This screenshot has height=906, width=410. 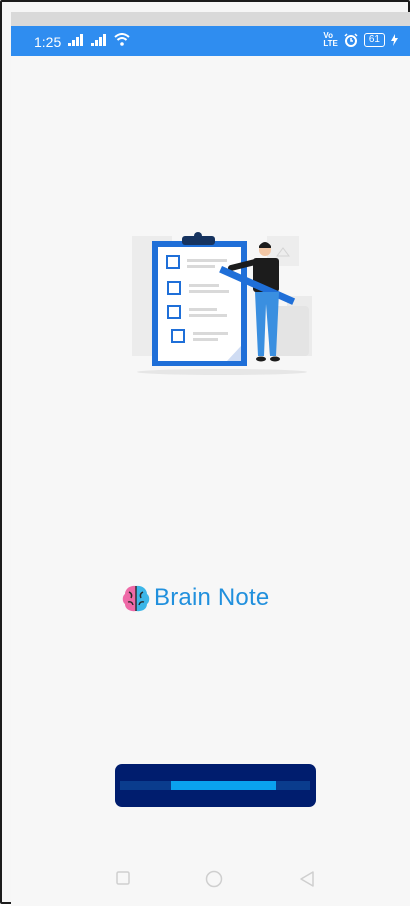 What do you see at coordinates (210, 41) in the screenshot?
I see `status-bar: 1:25 Vo LTE 61` at bounding box center [210, 41].